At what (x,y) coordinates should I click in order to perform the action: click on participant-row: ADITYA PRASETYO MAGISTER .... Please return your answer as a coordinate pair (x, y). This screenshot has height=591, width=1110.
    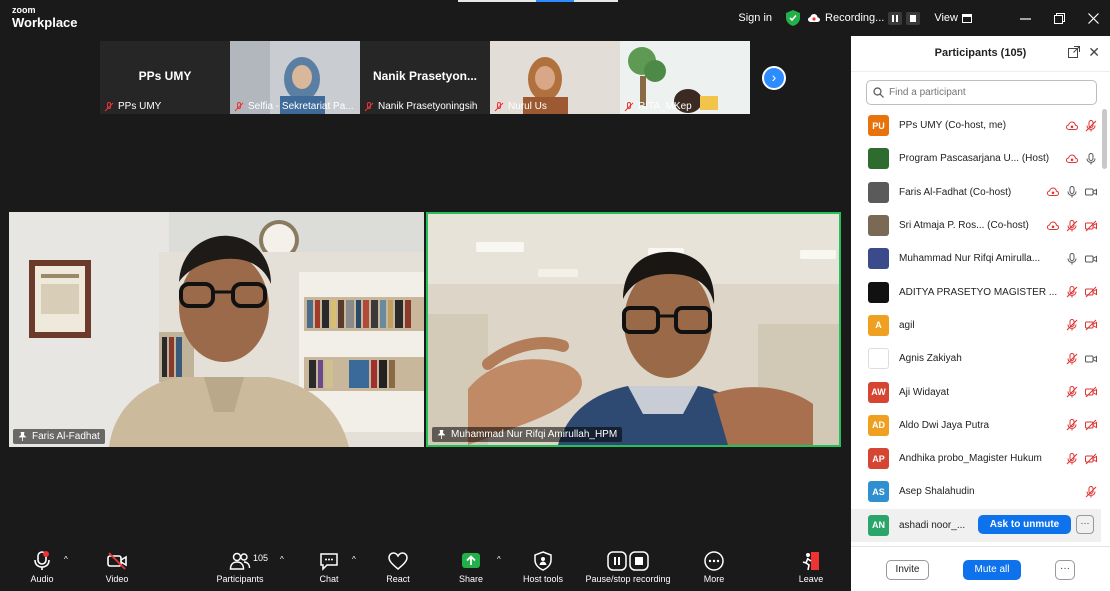
    Looking at the image, I should click on (976, 291).